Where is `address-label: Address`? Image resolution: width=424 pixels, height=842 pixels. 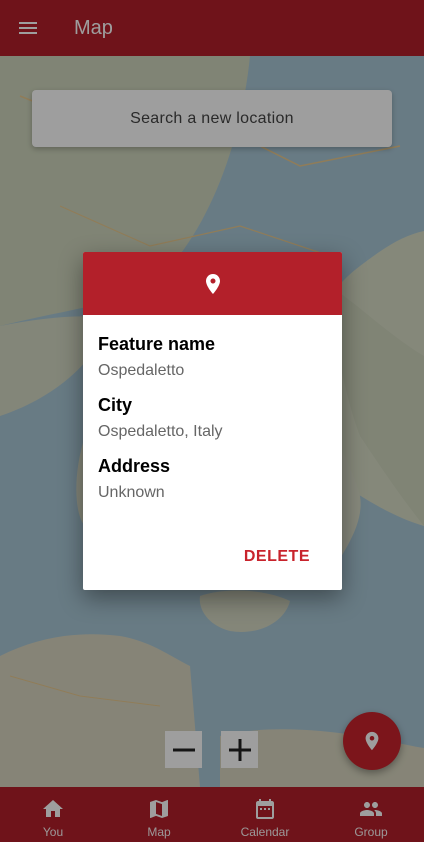
address-label: Address is located at coordinates (134, 466).